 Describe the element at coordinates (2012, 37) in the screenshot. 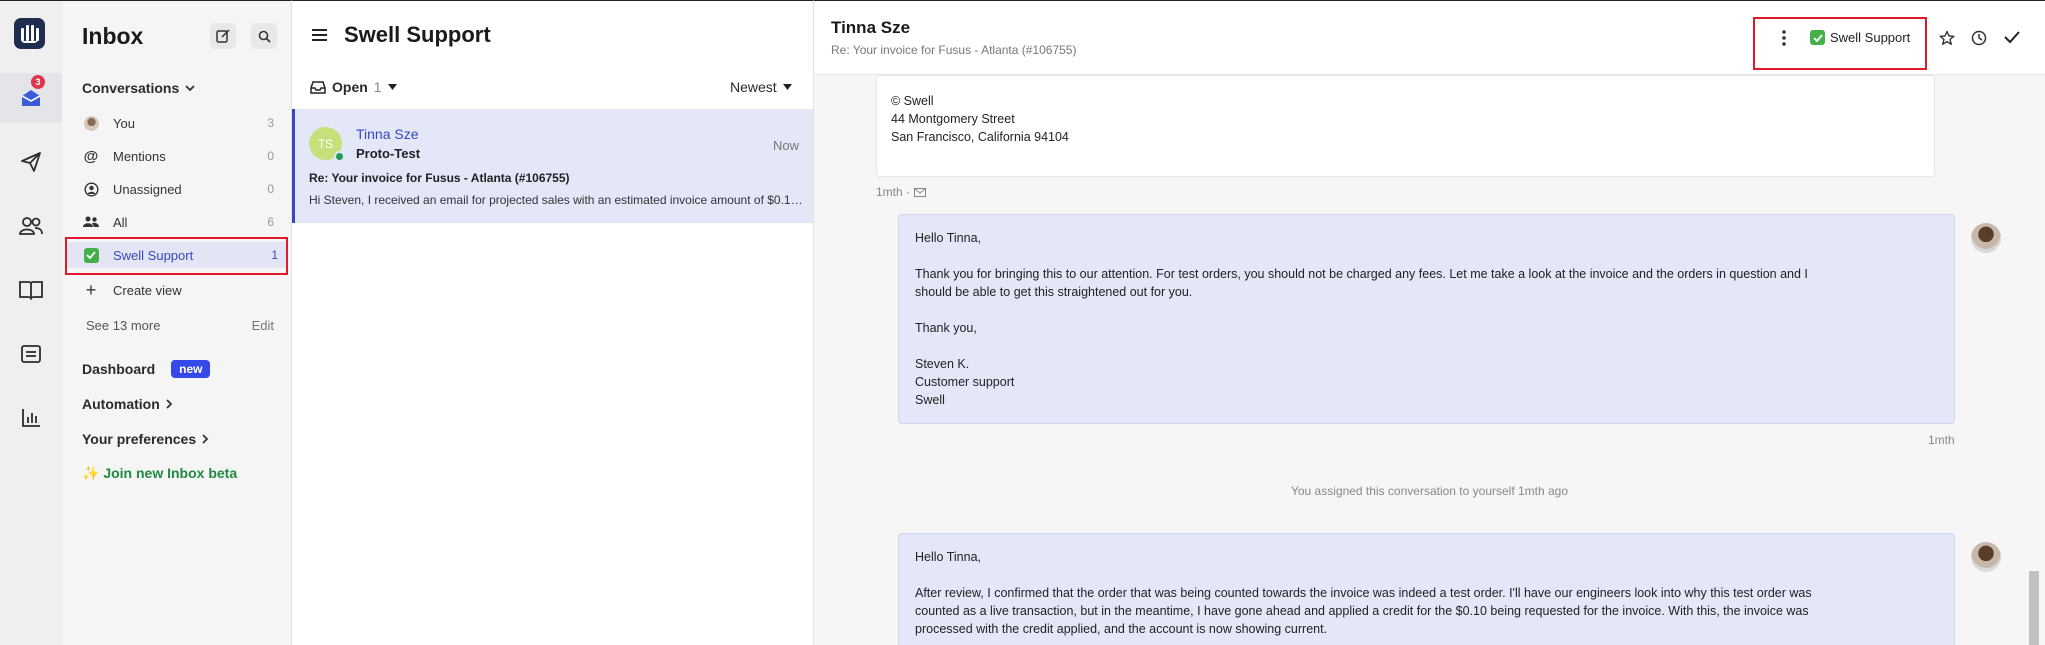

I see `close-conversation-check-icon` at that location.